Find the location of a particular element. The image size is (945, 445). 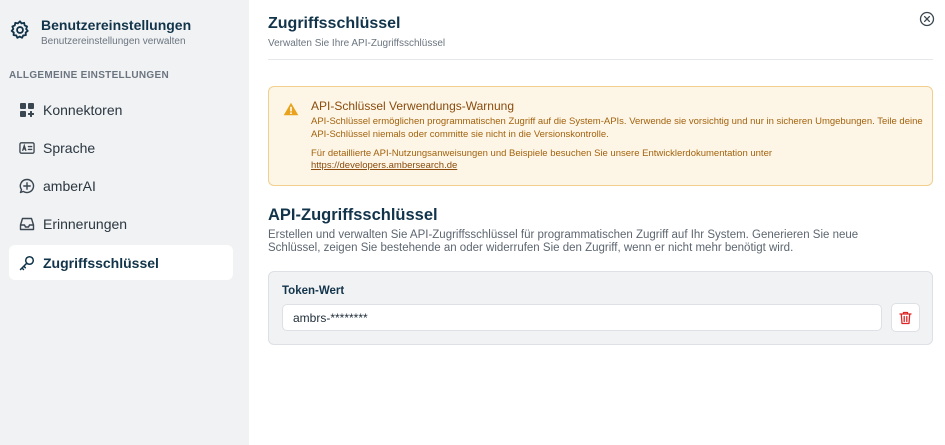

section-title: API-Zugriffsschlüssel is located at coordinates (353, 215).